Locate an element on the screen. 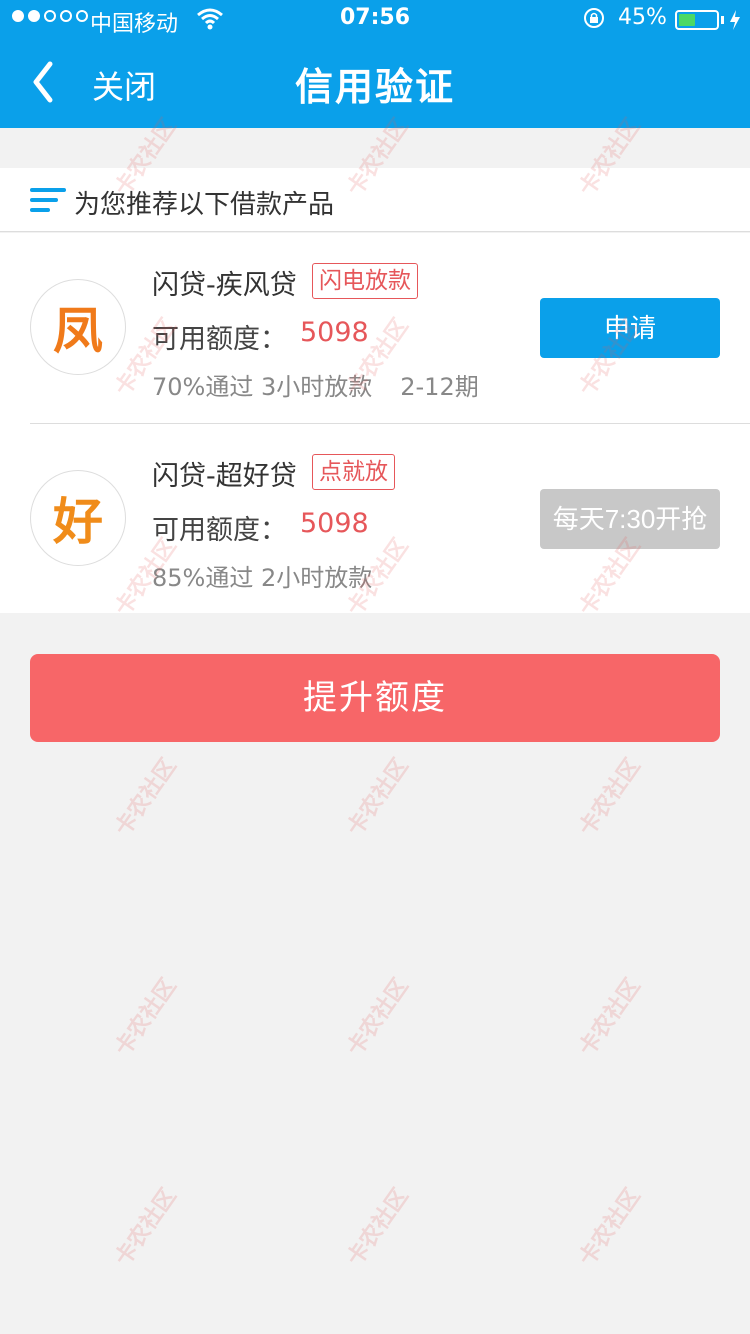 Image resolution: width=750 pixels, height=1334 pixels. status-bar: 中国移动 07:56 45% is located at coordinates (375, 20).